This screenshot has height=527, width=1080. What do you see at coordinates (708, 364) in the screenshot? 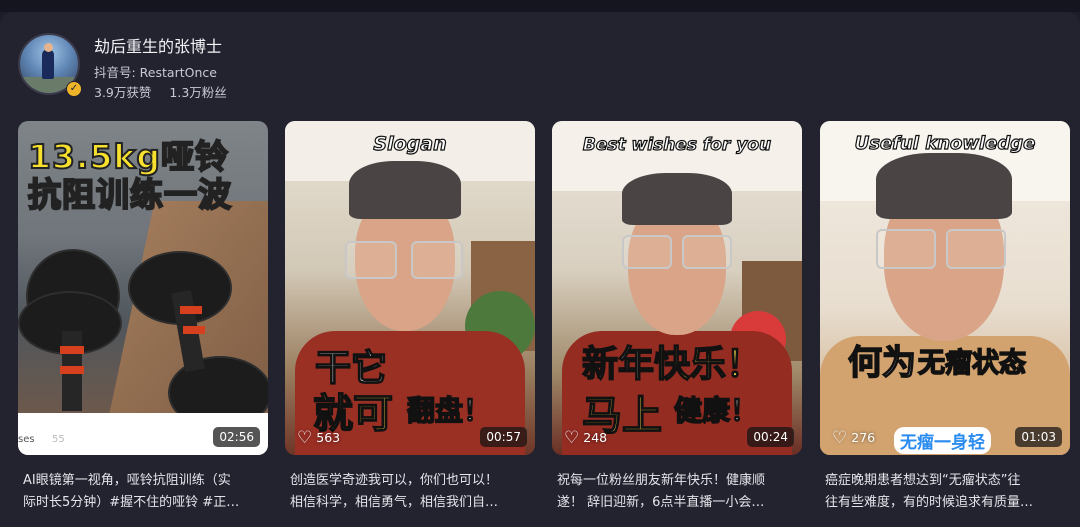
I see `video-overlay-text: 快乐！` at bounding box center [708, 364].